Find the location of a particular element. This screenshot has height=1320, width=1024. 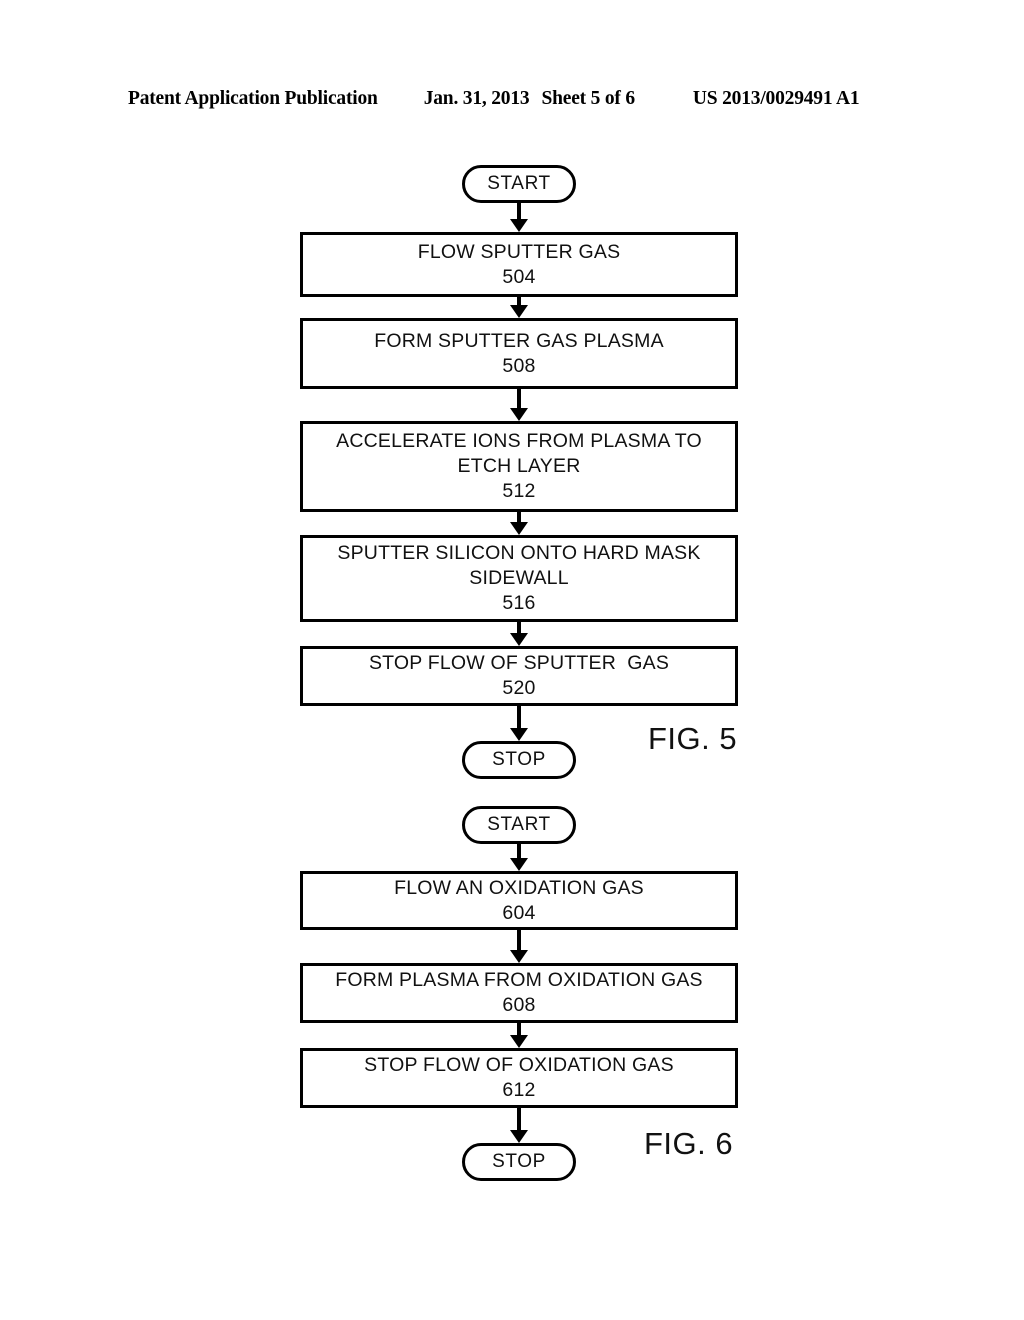

figure-caption-6: FIG. 6 is located at coordinates (689, 1143).